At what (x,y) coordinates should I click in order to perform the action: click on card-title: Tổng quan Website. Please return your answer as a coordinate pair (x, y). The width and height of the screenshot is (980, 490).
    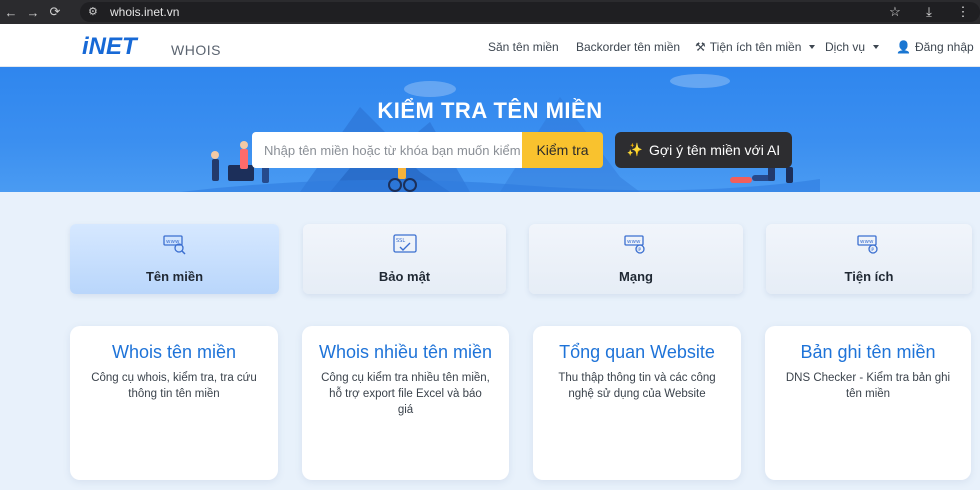
    Looking at the image, I should click on (637, 352).